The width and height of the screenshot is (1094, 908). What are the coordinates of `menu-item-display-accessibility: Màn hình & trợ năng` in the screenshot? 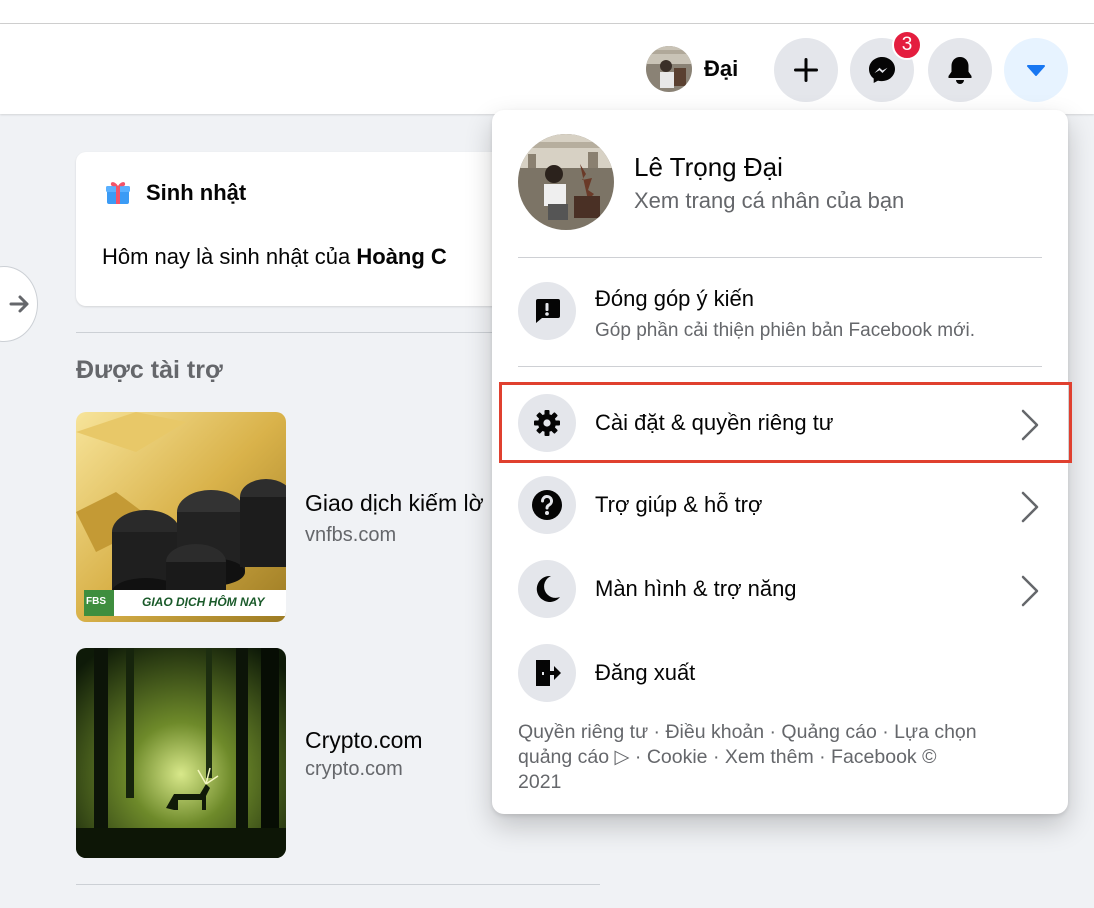 It's located at (780, 590).